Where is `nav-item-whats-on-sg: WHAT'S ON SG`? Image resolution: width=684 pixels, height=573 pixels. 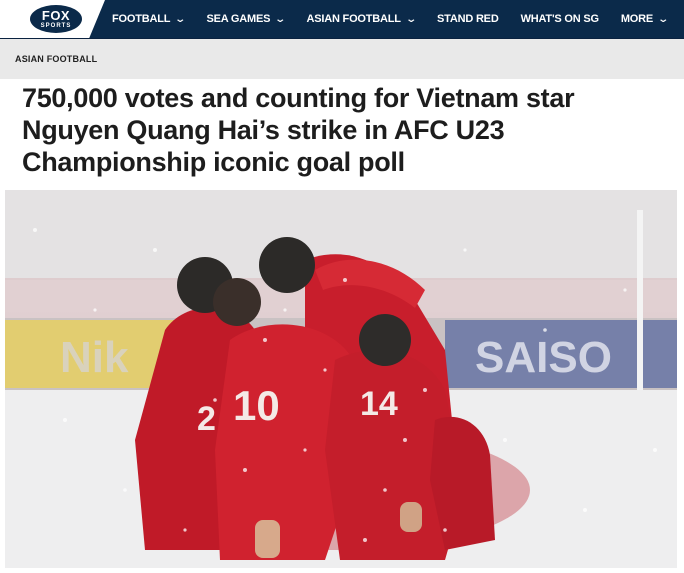 nav-item-whats-on-sg: WHAT'S ON SG is located at coordinates (560, 19).